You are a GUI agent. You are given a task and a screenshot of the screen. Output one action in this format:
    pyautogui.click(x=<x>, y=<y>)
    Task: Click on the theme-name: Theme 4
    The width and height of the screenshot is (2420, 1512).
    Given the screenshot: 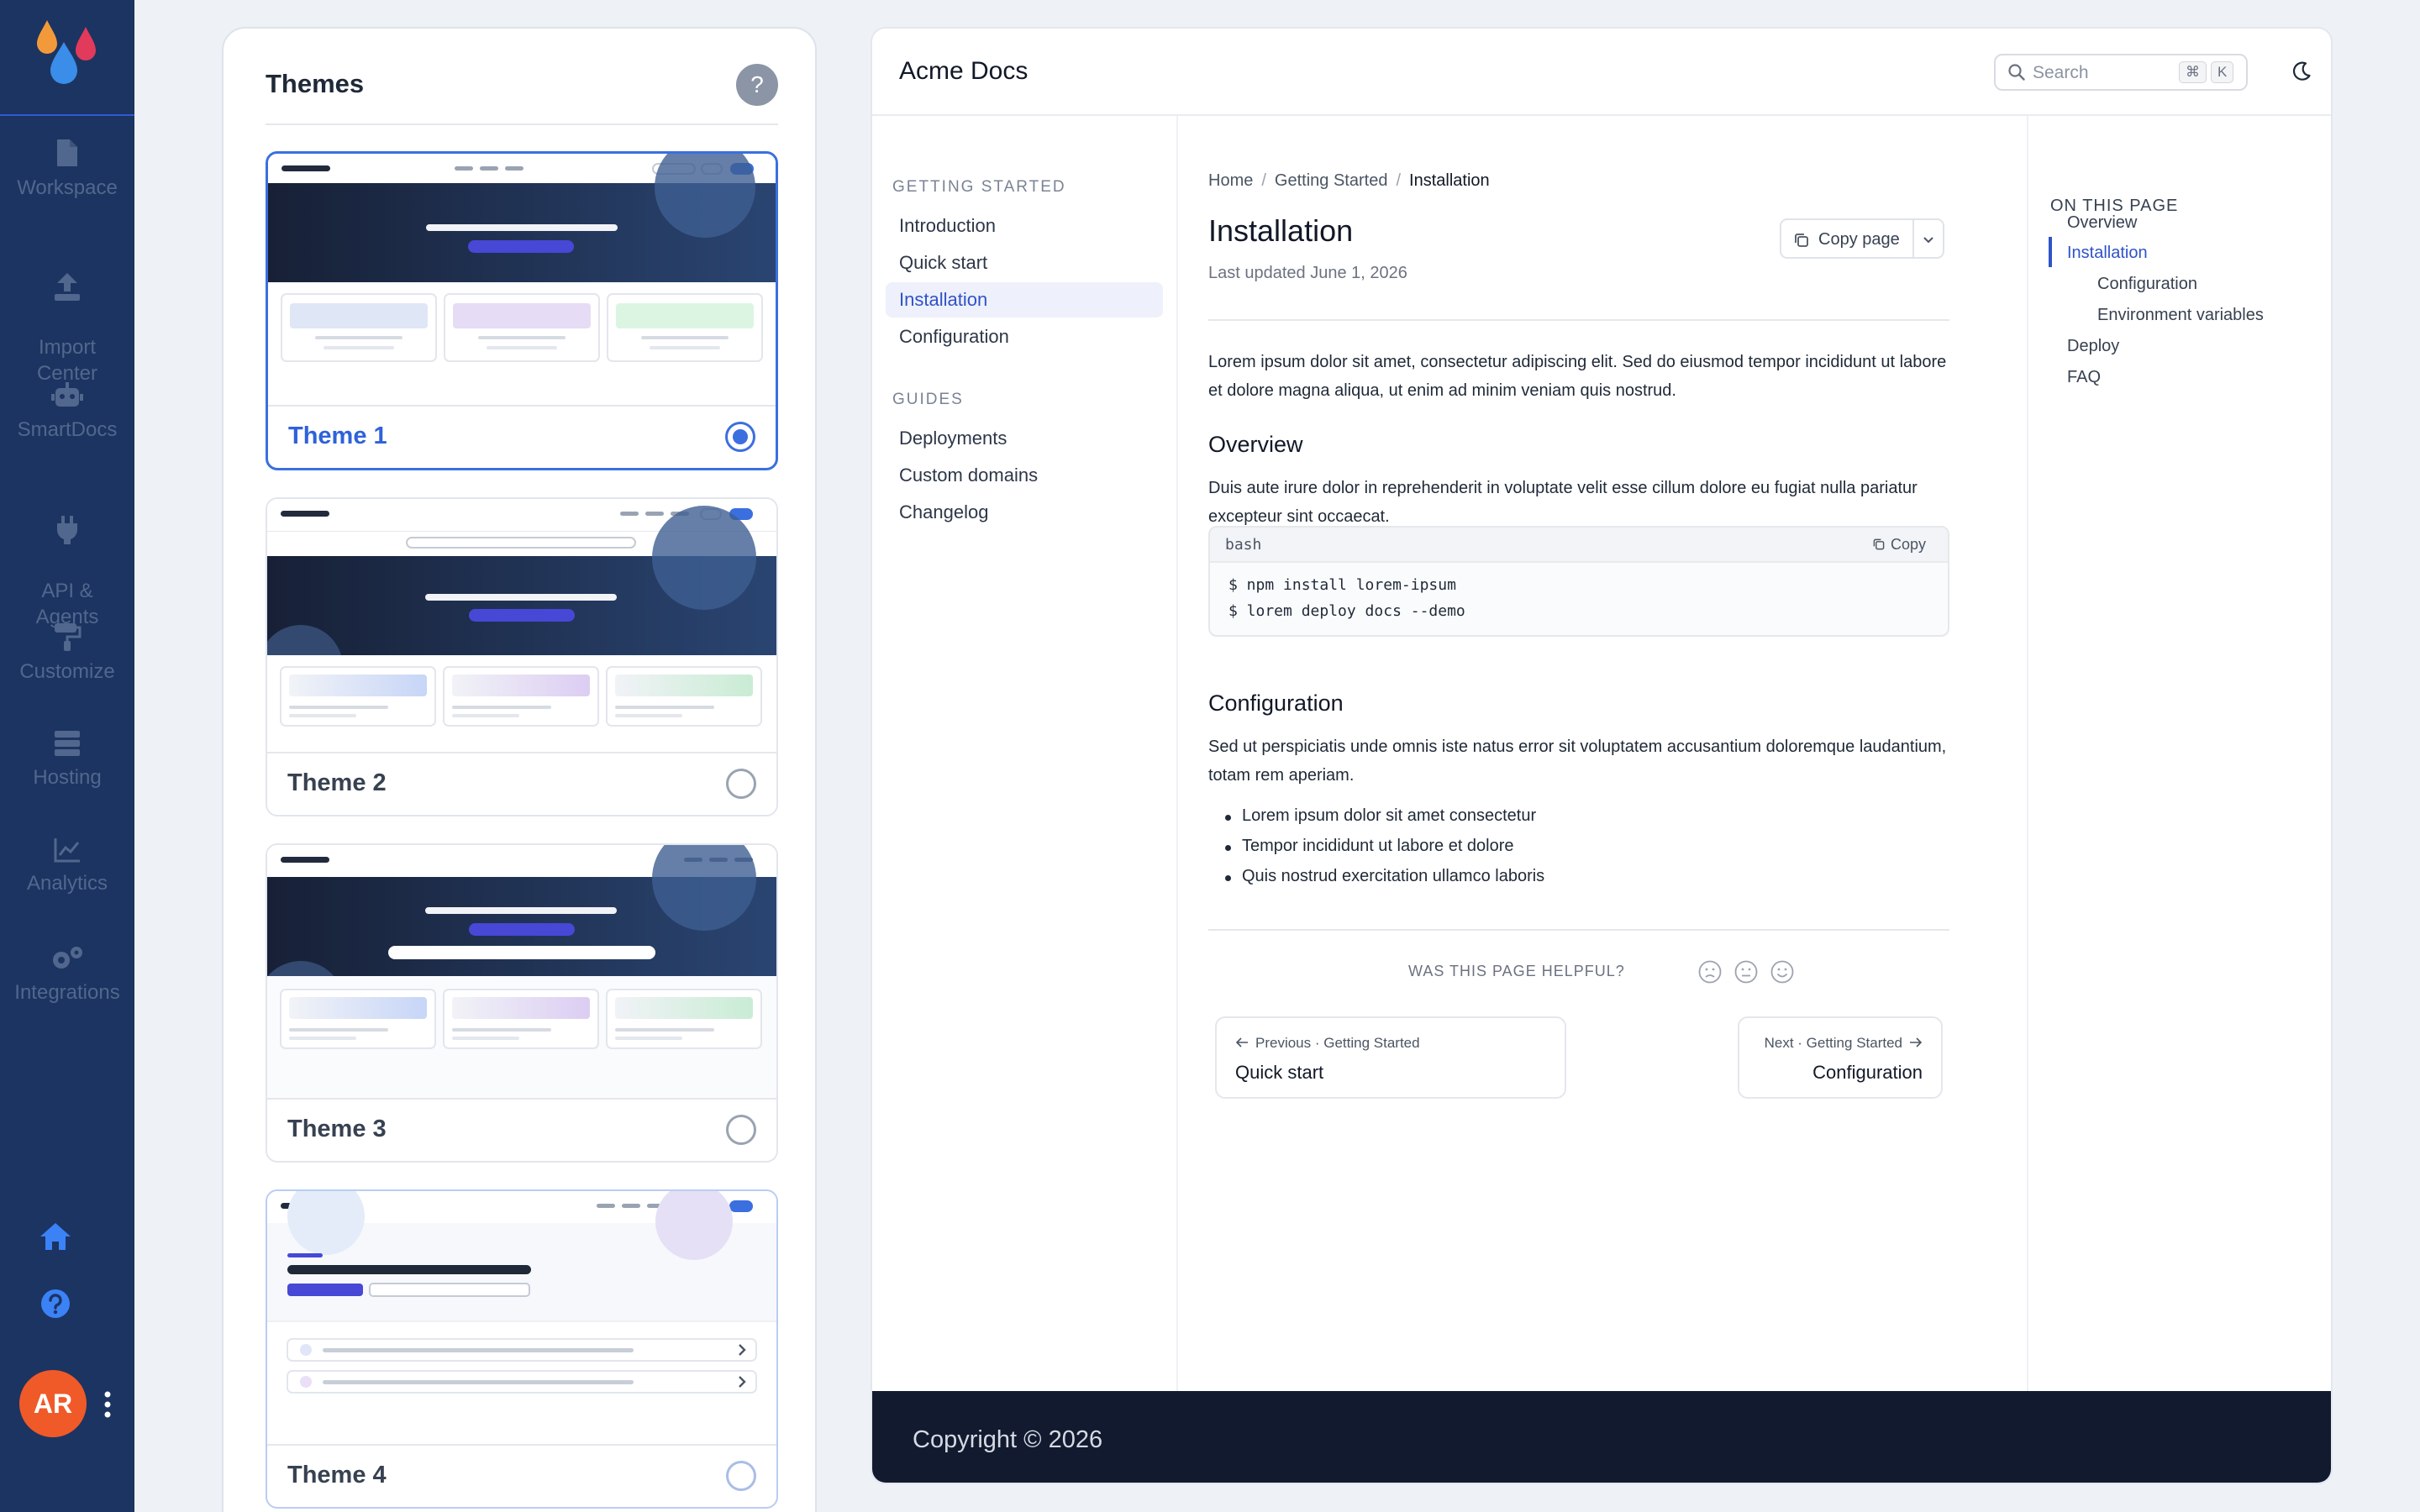 What is the action you would take?
    pyautogui.click(x=337, y=1475)
    